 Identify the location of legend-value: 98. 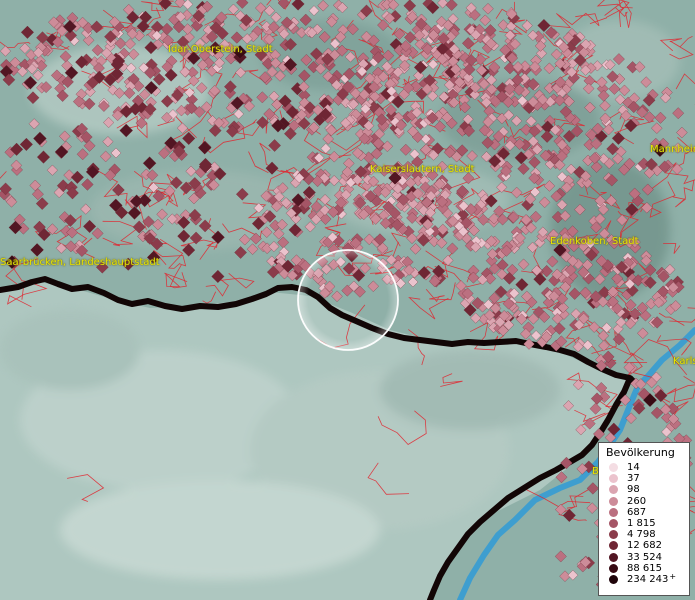
(633, 490).